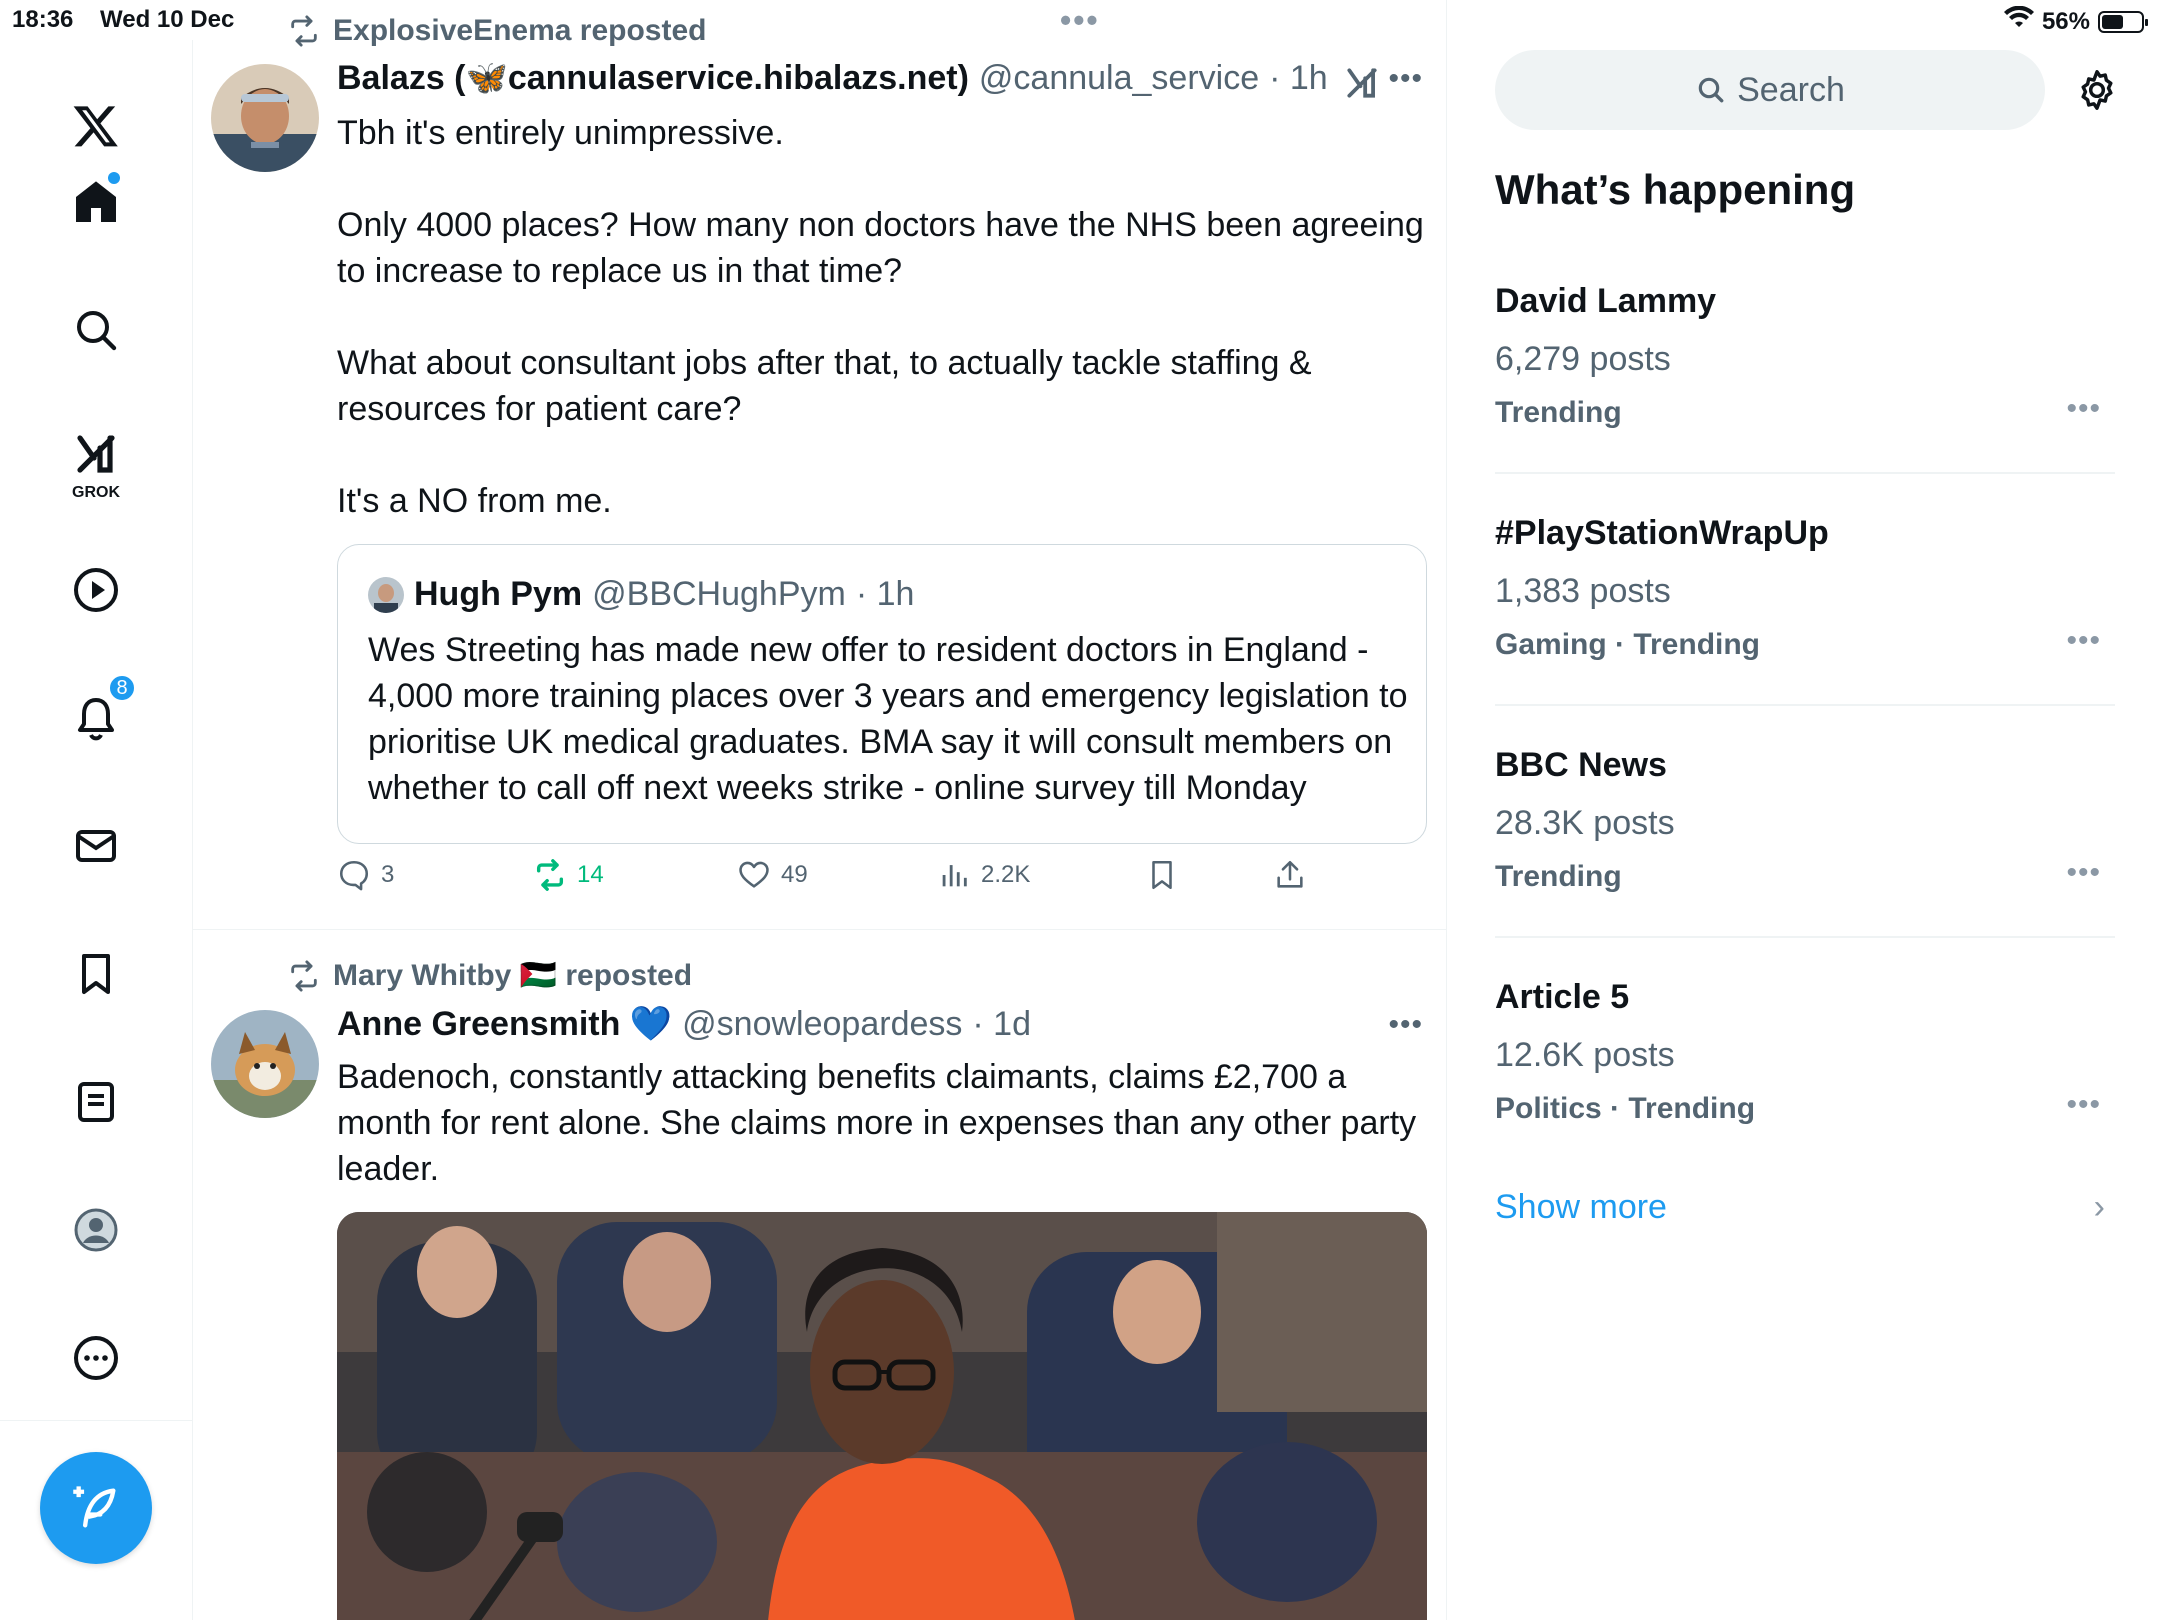 The width and height of the screenshot is (2160, 1620). I want to click on notifications-nav: 8, so click(98, 714).